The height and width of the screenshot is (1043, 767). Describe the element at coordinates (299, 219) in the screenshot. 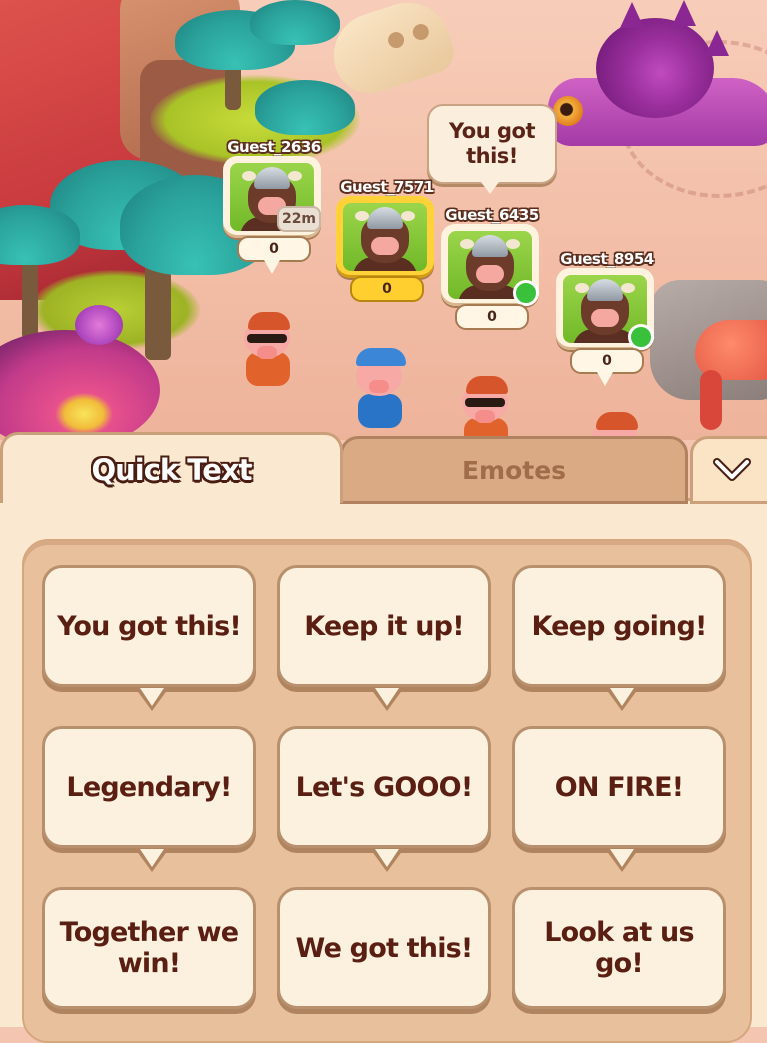

I see `timer-badge: 22m` at that location.